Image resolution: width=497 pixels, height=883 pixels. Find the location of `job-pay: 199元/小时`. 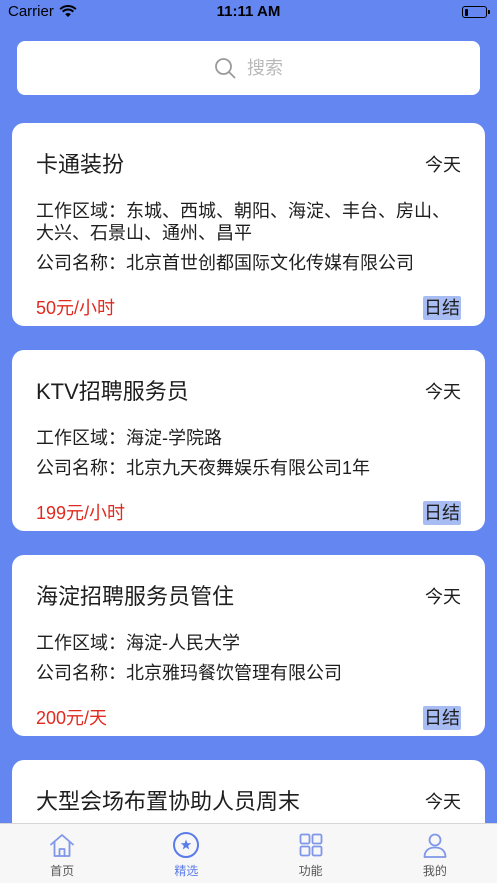

job-pay: 199元/小时 is located at coordinates (81, 513).